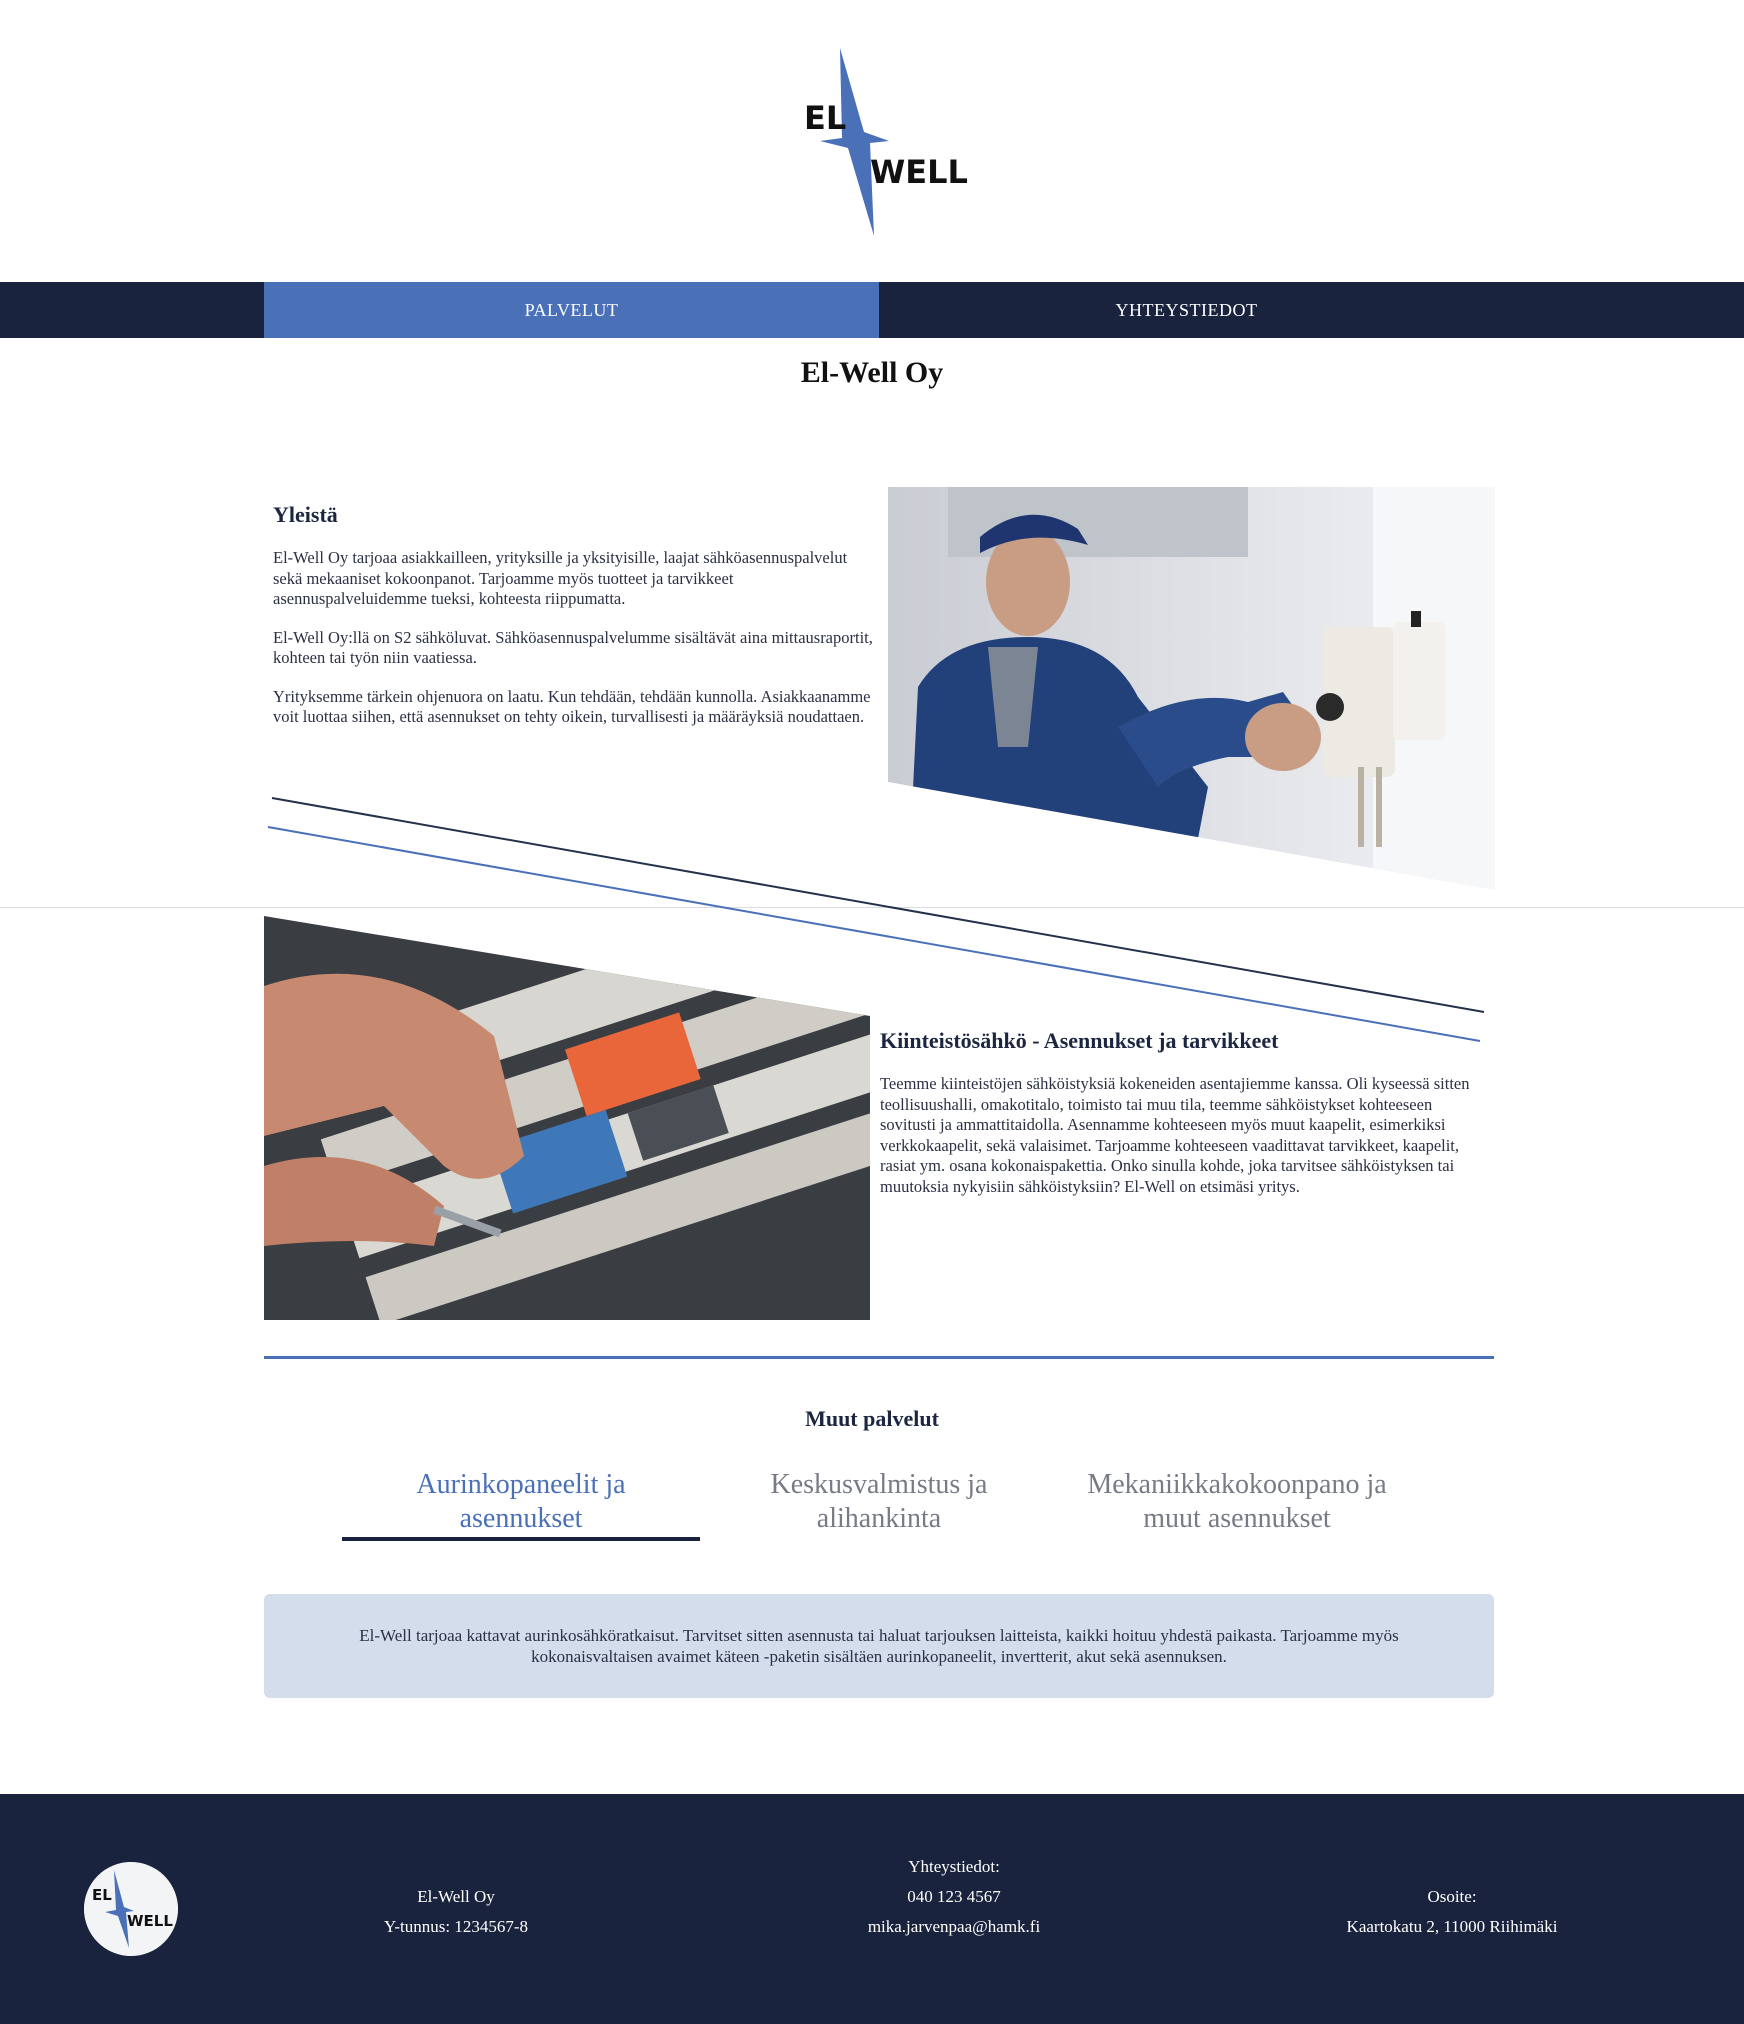 The image size is (1744, 2024). I want to click on blue-separator, so click(879, 1357).